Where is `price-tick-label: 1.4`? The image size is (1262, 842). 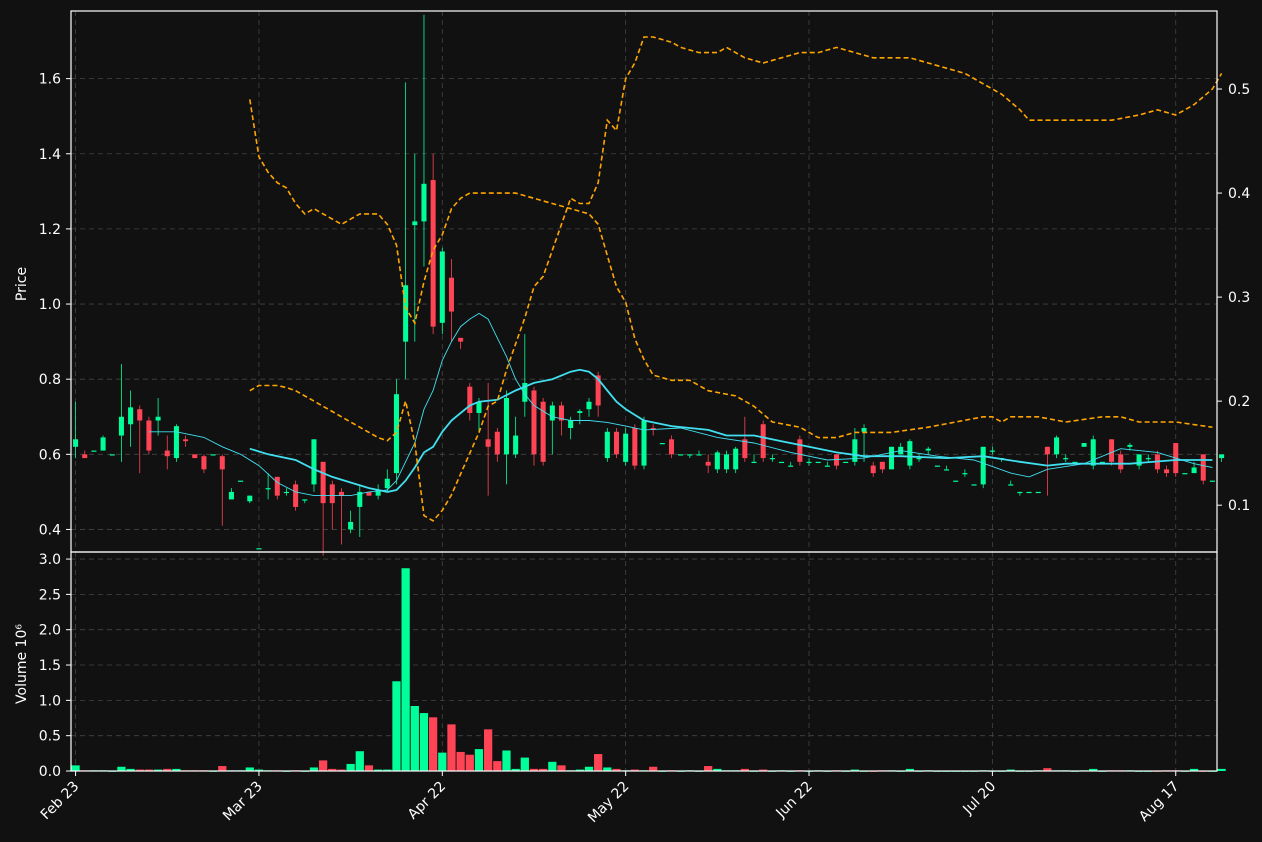
price-tick-label: 1.4 is located at coordinates (50, 155).